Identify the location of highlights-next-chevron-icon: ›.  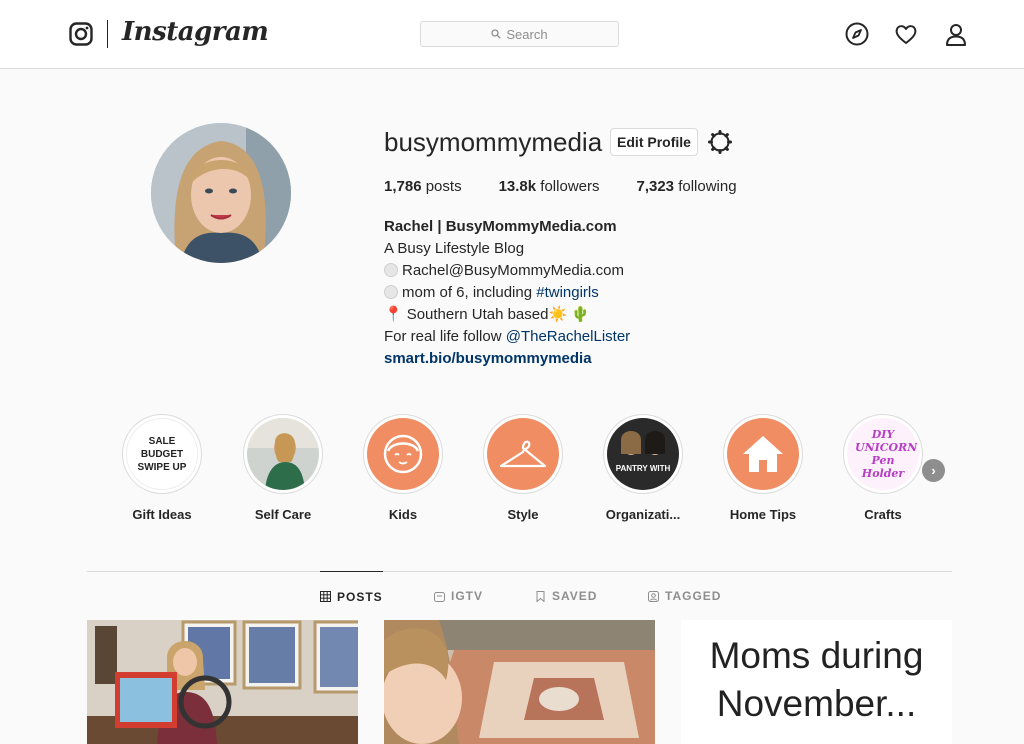
(933, 470).